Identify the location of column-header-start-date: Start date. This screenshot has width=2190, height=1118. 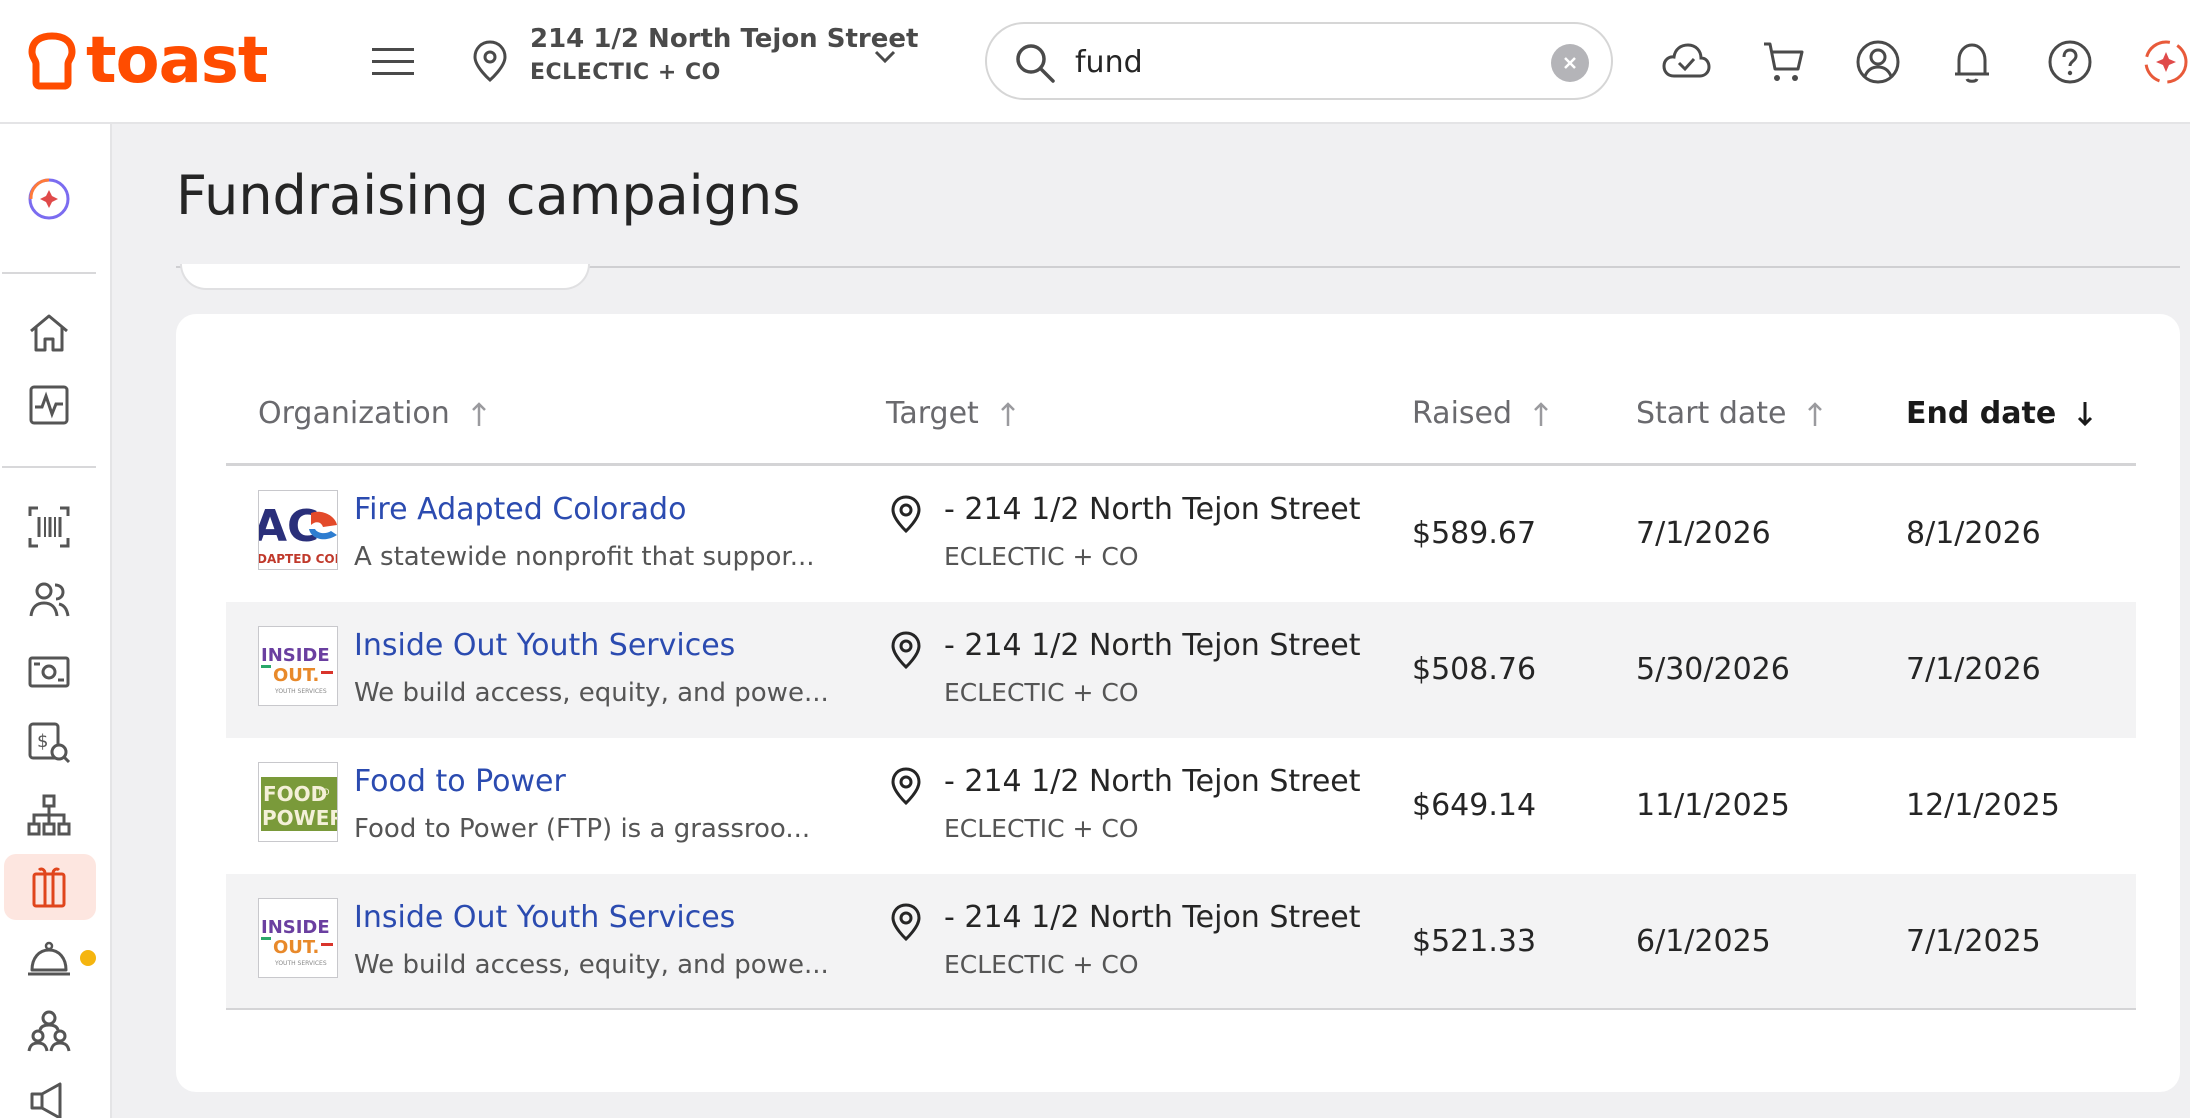
(1730, 413).